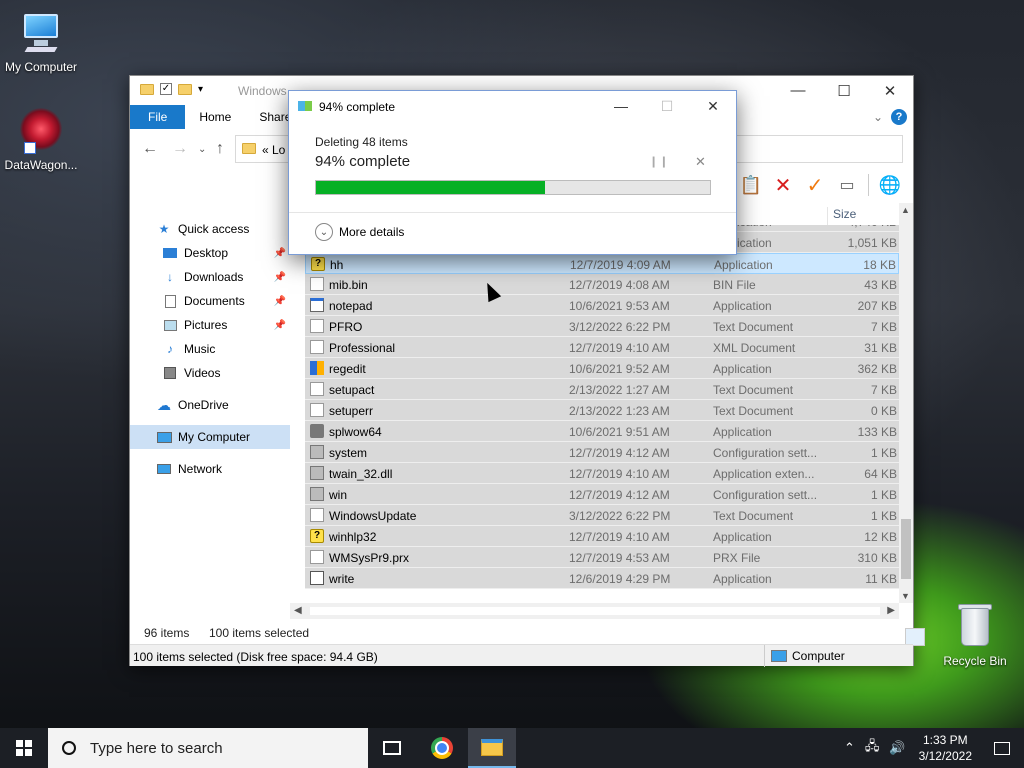 The height and width of the screenshot is (768, 1024). What do you see at coordinates (700, 162) in the screenshot?
I see `cancel-icon: ✕` at bounding box center [700, 162].